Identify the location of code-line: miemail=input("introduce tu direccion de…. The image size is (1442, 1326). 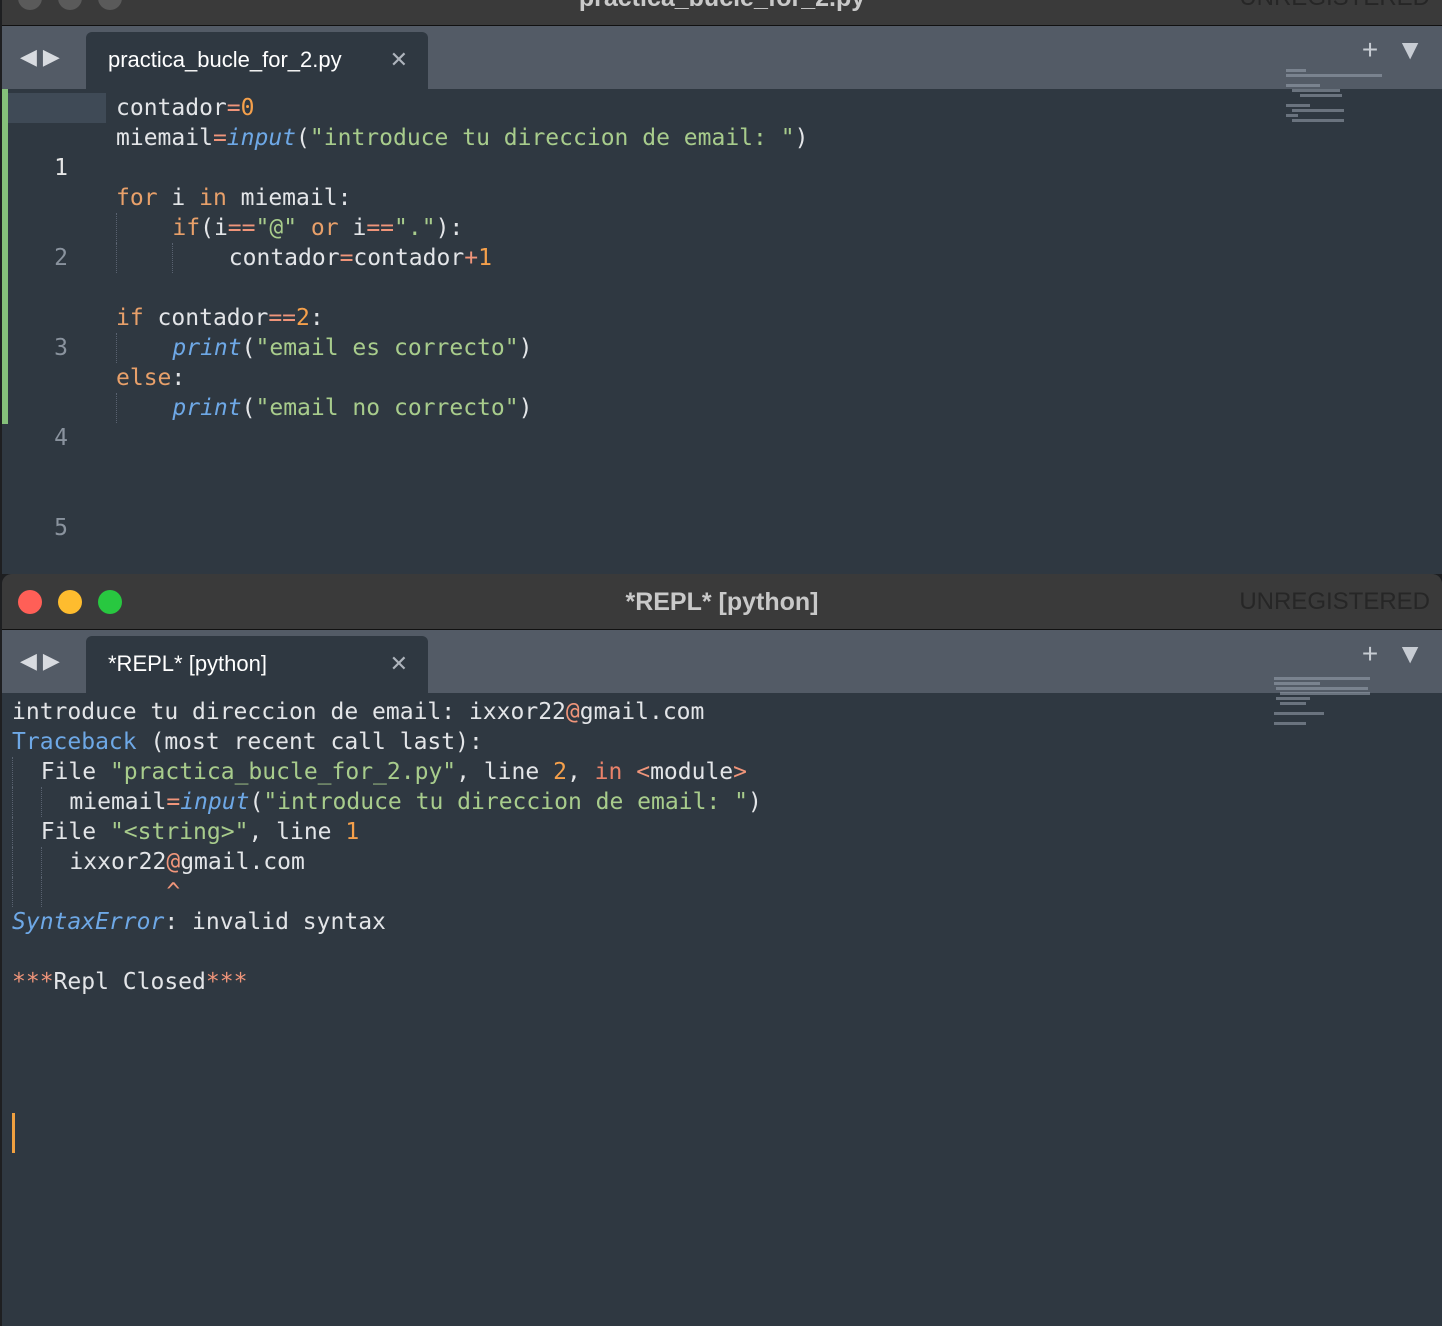
(462, 138).